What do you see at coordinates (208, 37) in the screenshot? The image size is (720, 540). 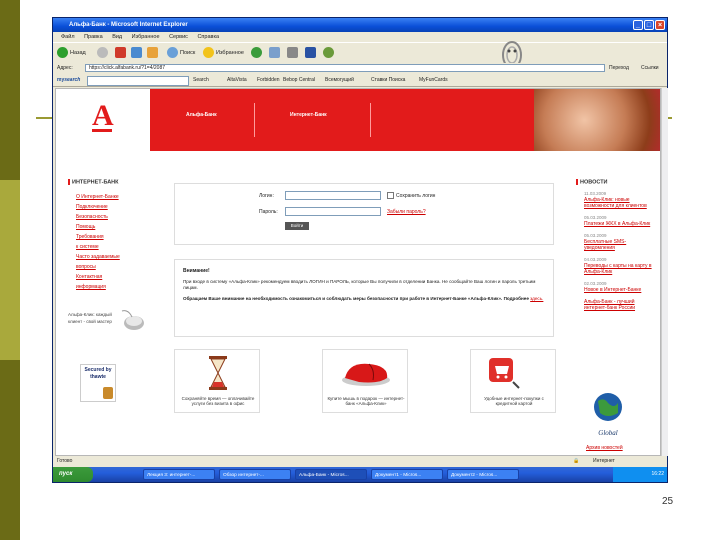 I see `menu-help: Справка` at bounding box center [208, 37].